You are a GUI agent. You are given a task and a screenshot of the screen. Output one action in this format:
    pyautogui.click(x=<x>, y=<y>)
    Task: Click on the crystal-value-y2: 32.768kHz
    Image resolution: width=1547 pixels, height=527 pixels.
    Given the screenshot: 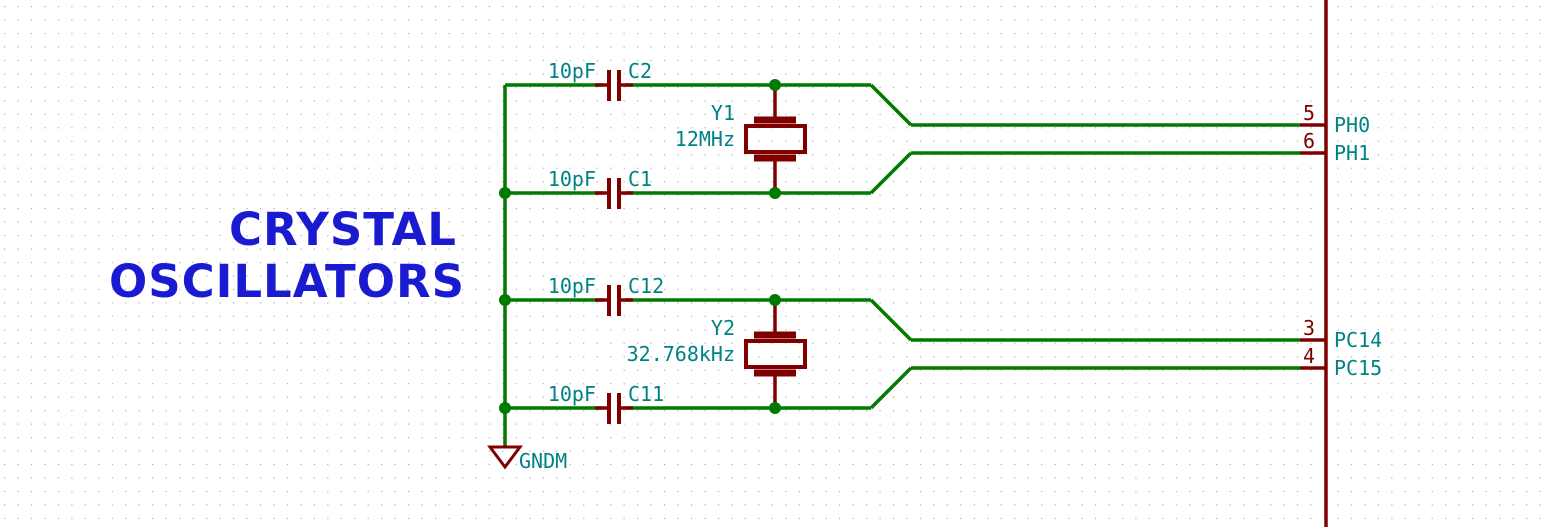 What is the action you would take?
    pyautogui.click(x=681, y=354)
    